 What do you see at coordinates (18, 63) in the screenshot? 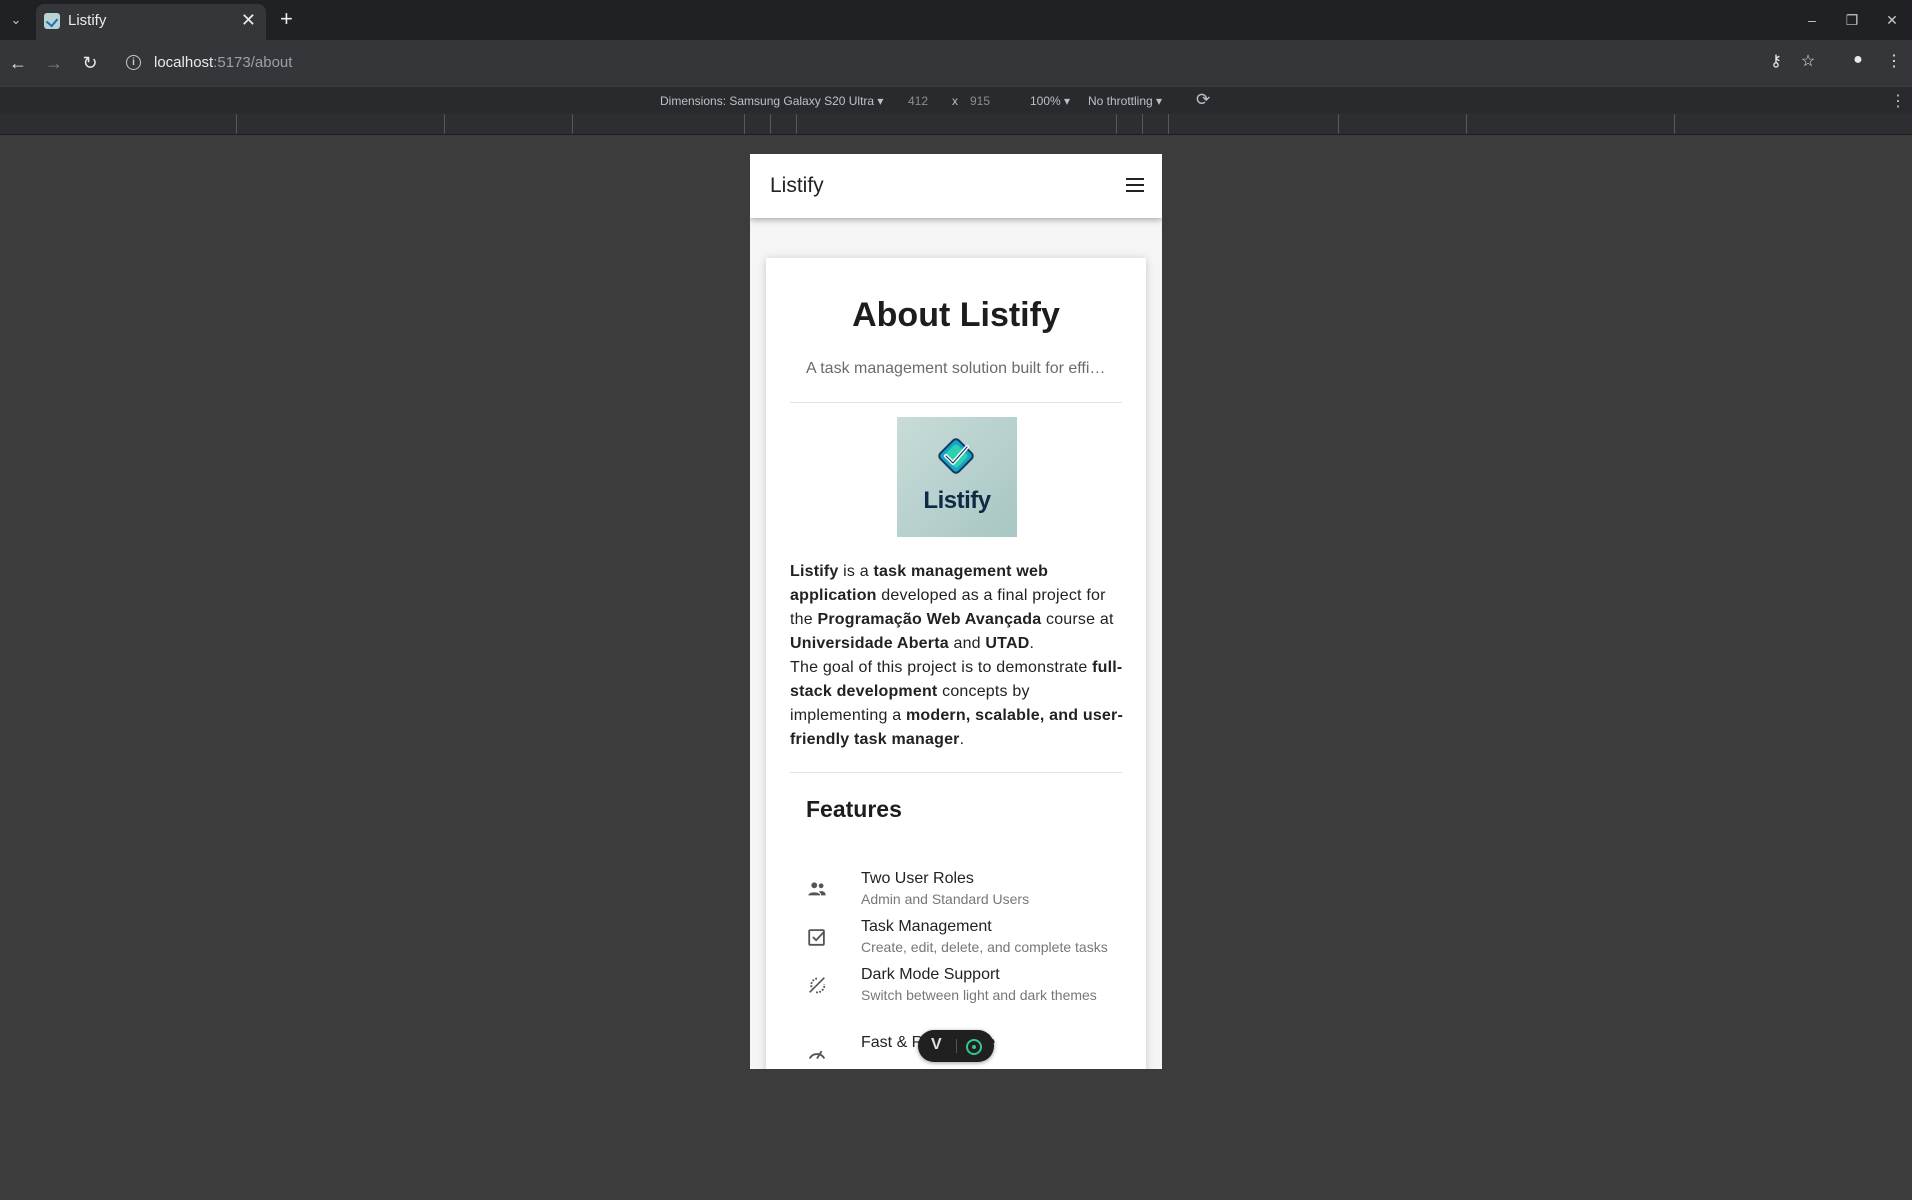
I see `back-icon: ←` at bounding box center [18, 63].